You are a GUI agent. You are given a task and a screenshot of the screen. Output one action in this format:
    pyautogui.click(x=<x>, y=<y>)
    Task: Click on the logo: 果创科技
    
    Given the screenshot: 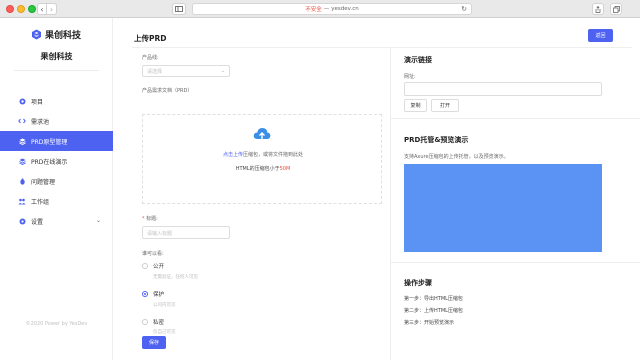 What is the action you would take?
    pyautogui.click(x=56, y=34)
    